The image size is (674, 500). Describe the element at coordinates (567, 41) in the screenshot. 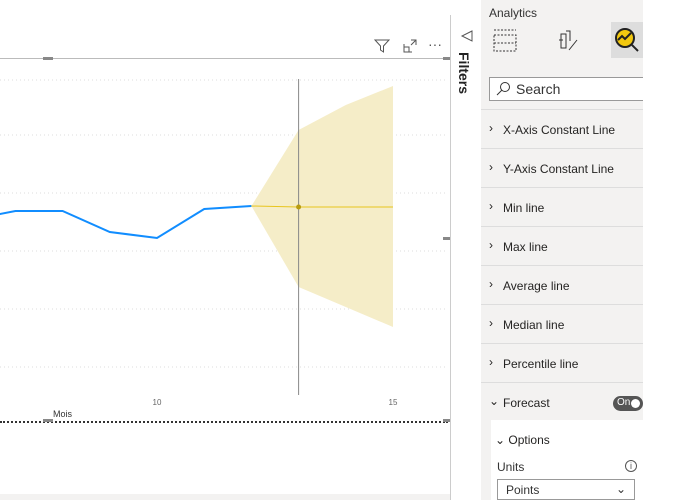

I see `format-paintbrush-icon` at that location.